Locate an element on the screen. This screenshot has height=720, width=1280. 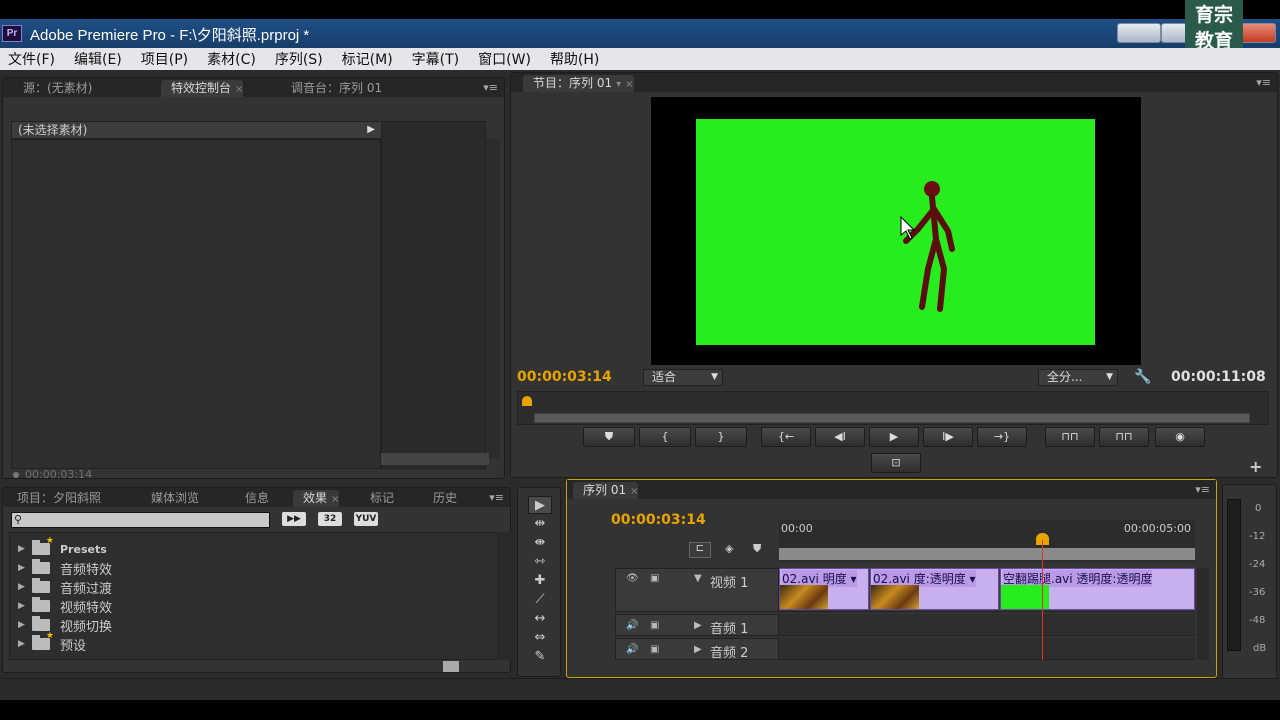
menu-clip: 素材(C) is located at coordinates (231, 59).